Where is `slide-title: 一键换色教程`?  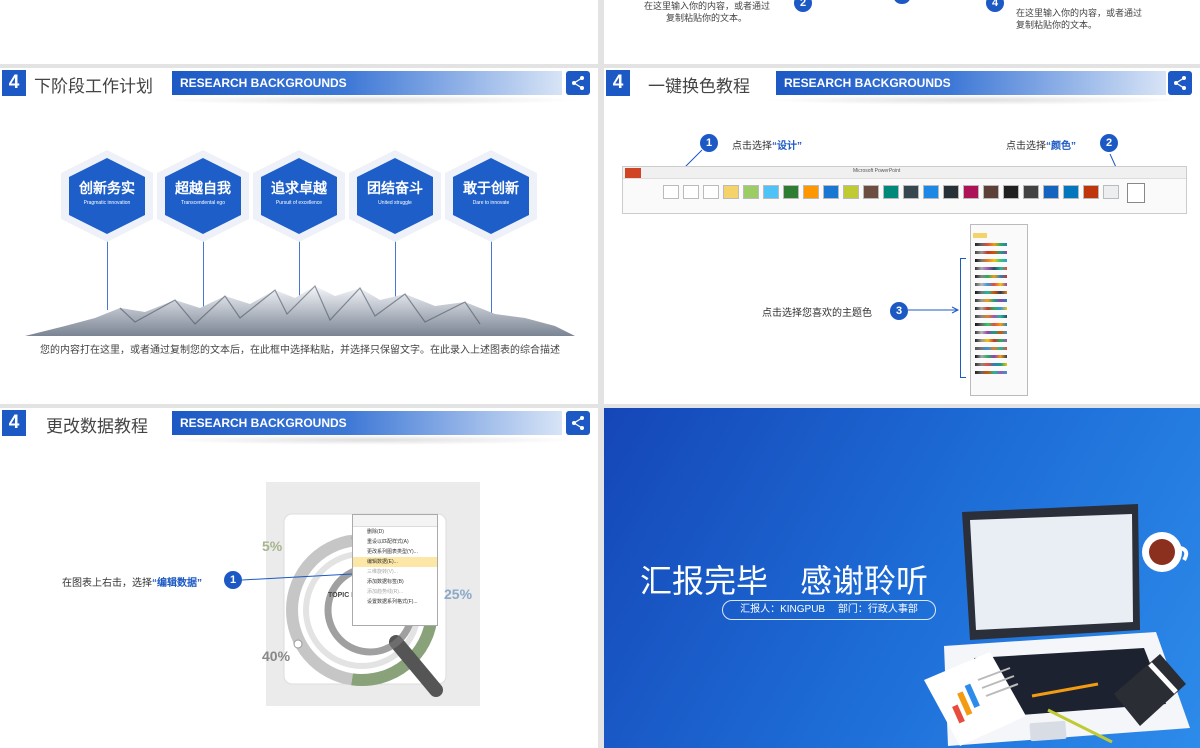 slide-title: 一键换色教程 is located at coordinates (699, 86).